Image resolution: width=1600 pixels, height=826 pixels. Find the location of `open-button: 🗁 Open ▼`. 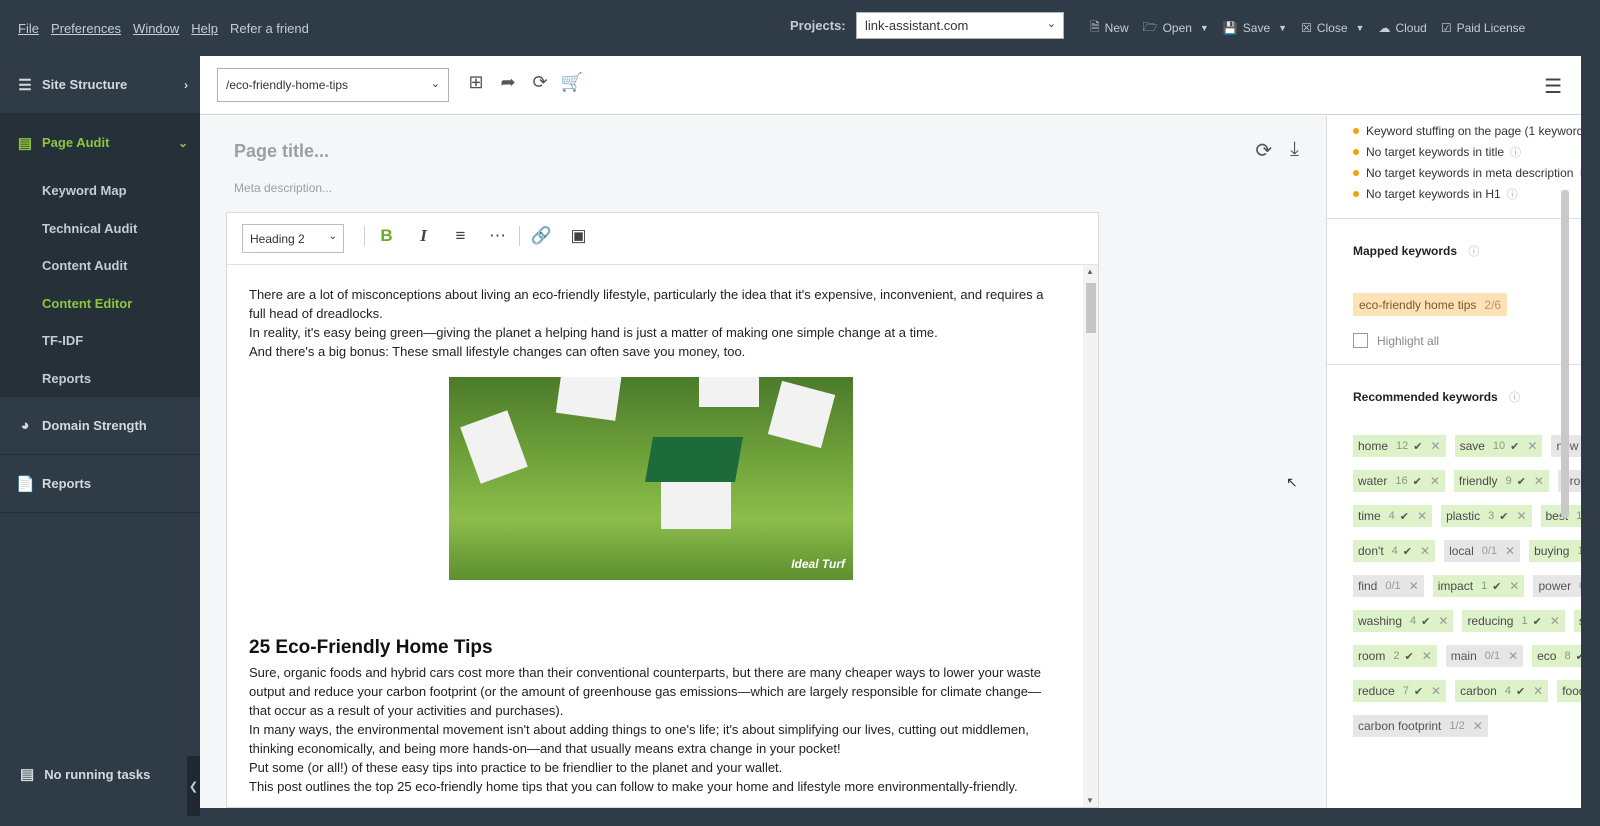

open-button: 🗁 Open ▼ is located at coordinates (1176, 28).